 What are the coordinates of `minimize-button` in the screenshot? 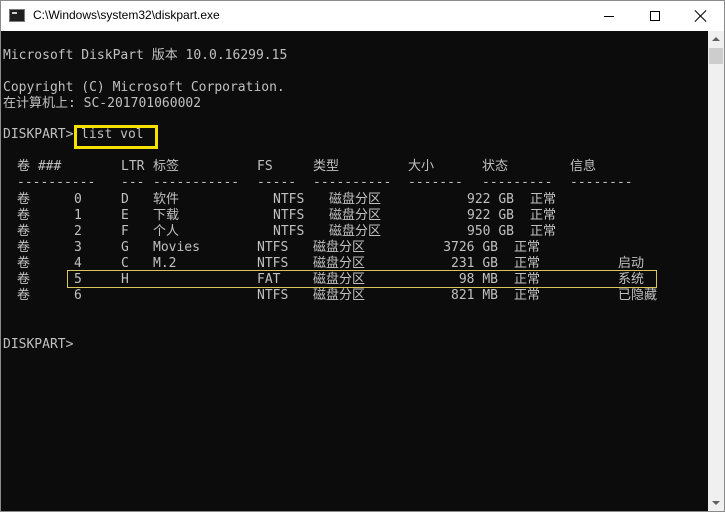 It's located at (609, 16).